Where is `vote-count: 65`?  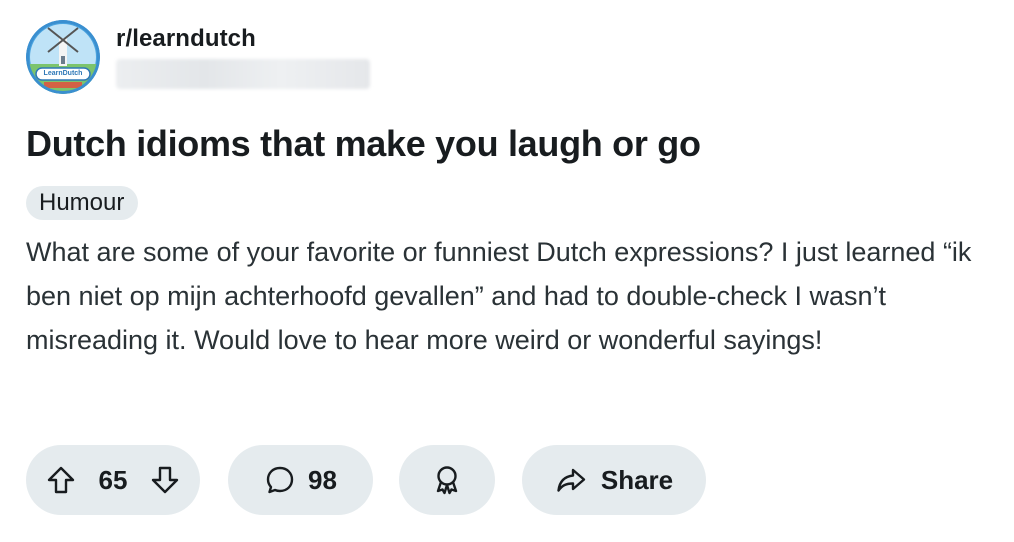 vote-count: 65 is located at coordinates (113, 479).